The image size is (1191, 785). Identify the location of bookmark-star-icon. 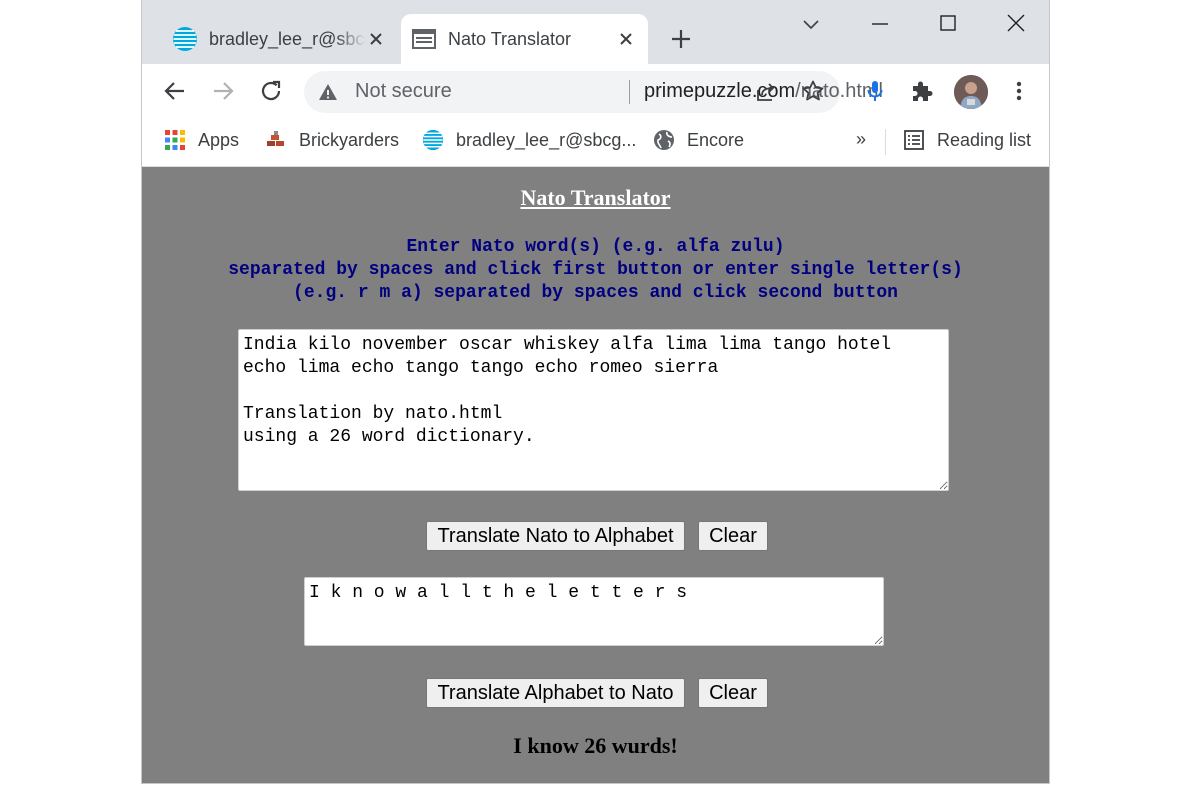
(813, 91).